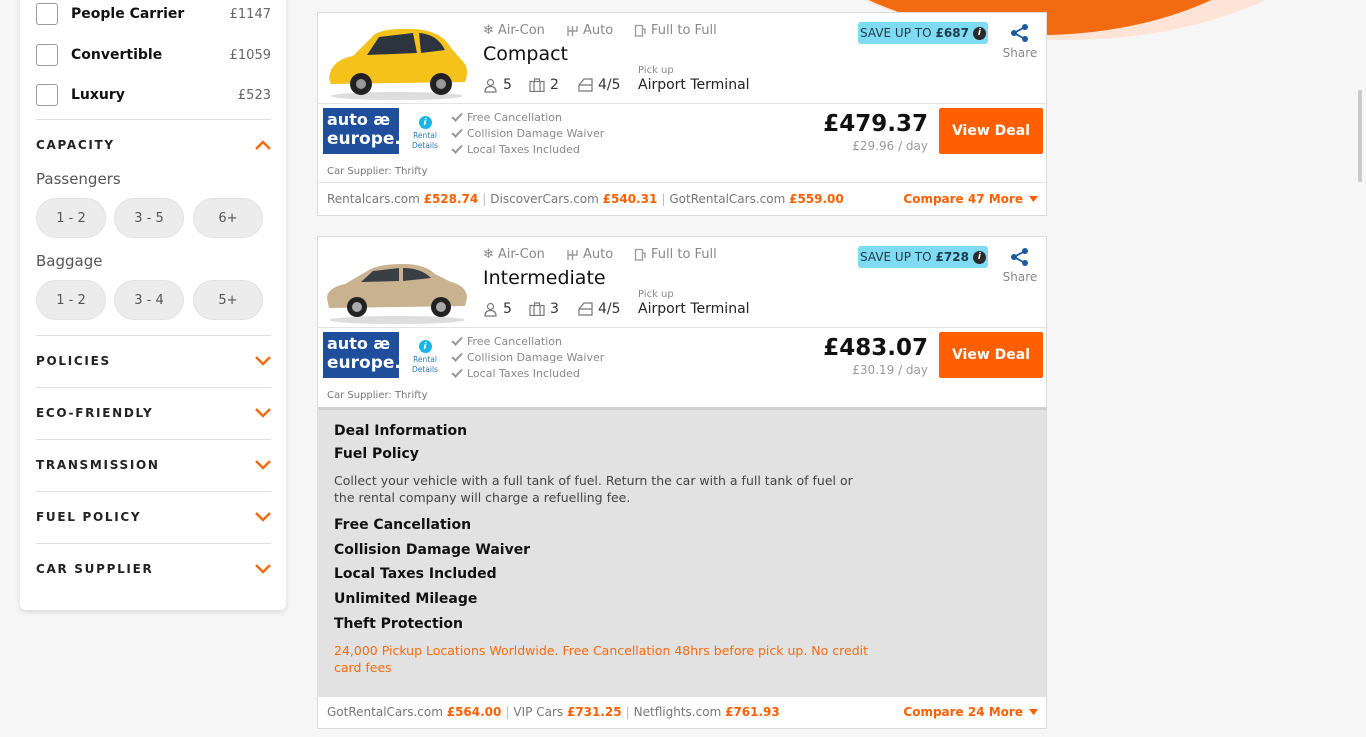 This screenshot has height=737, width=1366. Describe the element at coordinates (432, 550) in the screenshot. I see `deal-feature: Collision Damage Waiver` at that location.